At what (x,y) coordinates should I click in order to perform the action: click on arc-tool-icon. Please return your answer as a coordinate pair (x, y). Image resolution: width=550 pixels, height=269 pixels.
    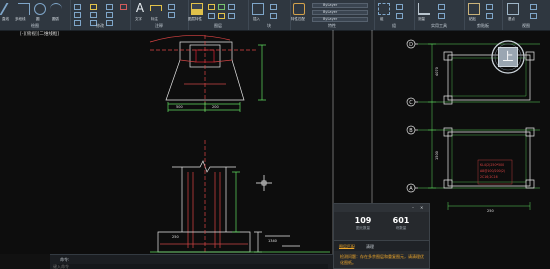
    Looking at the image, I should click on (56, 9).